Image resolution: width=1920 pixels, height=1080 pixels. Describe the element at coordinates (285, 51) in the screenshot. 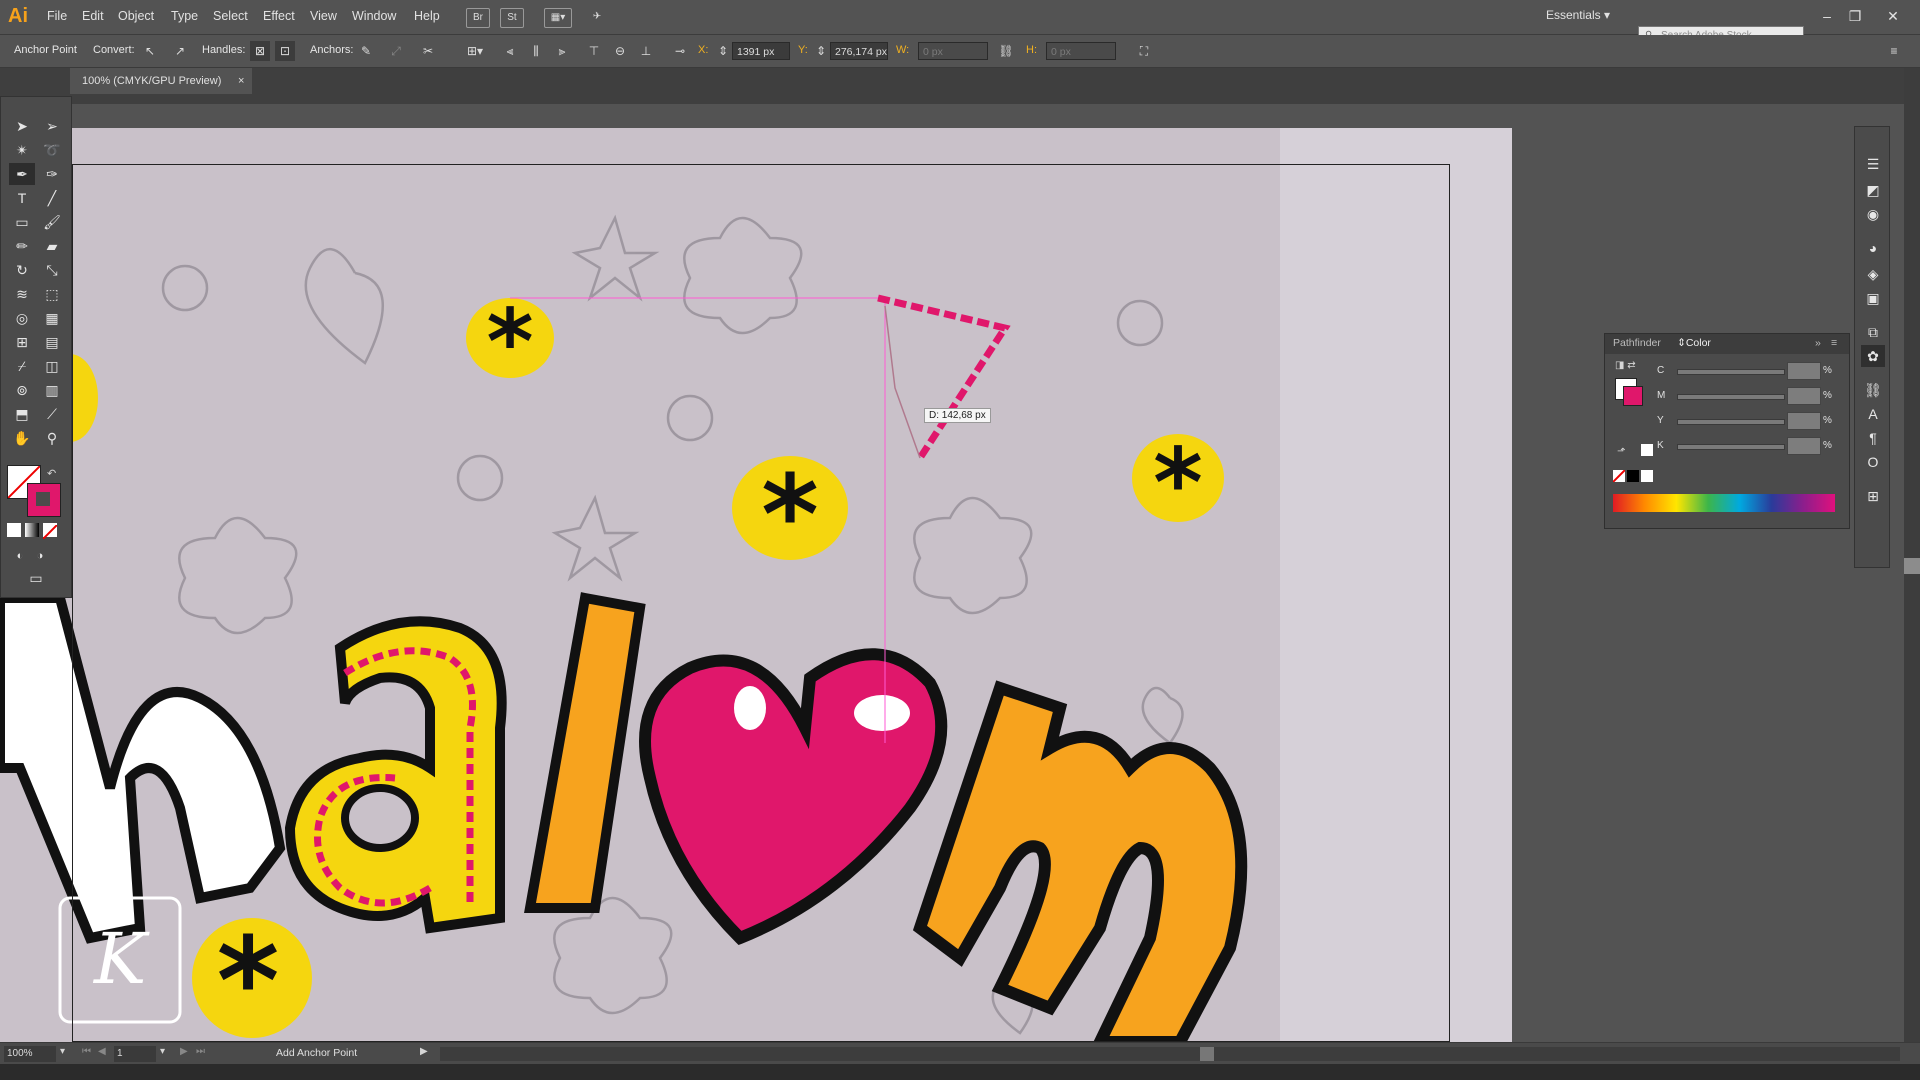

I see `hide-handles-icon: ⊡` at that location.